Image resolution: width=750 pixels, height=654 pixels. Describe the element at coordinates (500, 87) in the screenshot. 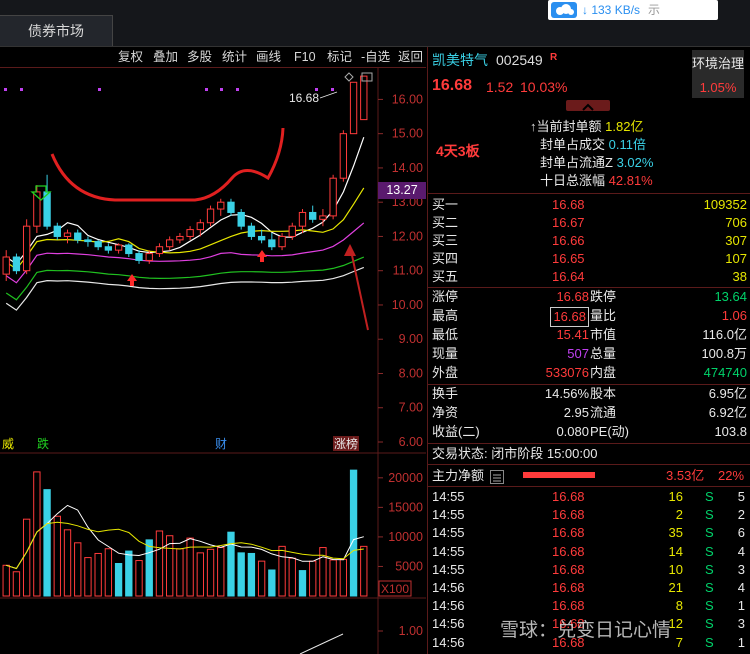

I see `price-change: 1.52` at that location.